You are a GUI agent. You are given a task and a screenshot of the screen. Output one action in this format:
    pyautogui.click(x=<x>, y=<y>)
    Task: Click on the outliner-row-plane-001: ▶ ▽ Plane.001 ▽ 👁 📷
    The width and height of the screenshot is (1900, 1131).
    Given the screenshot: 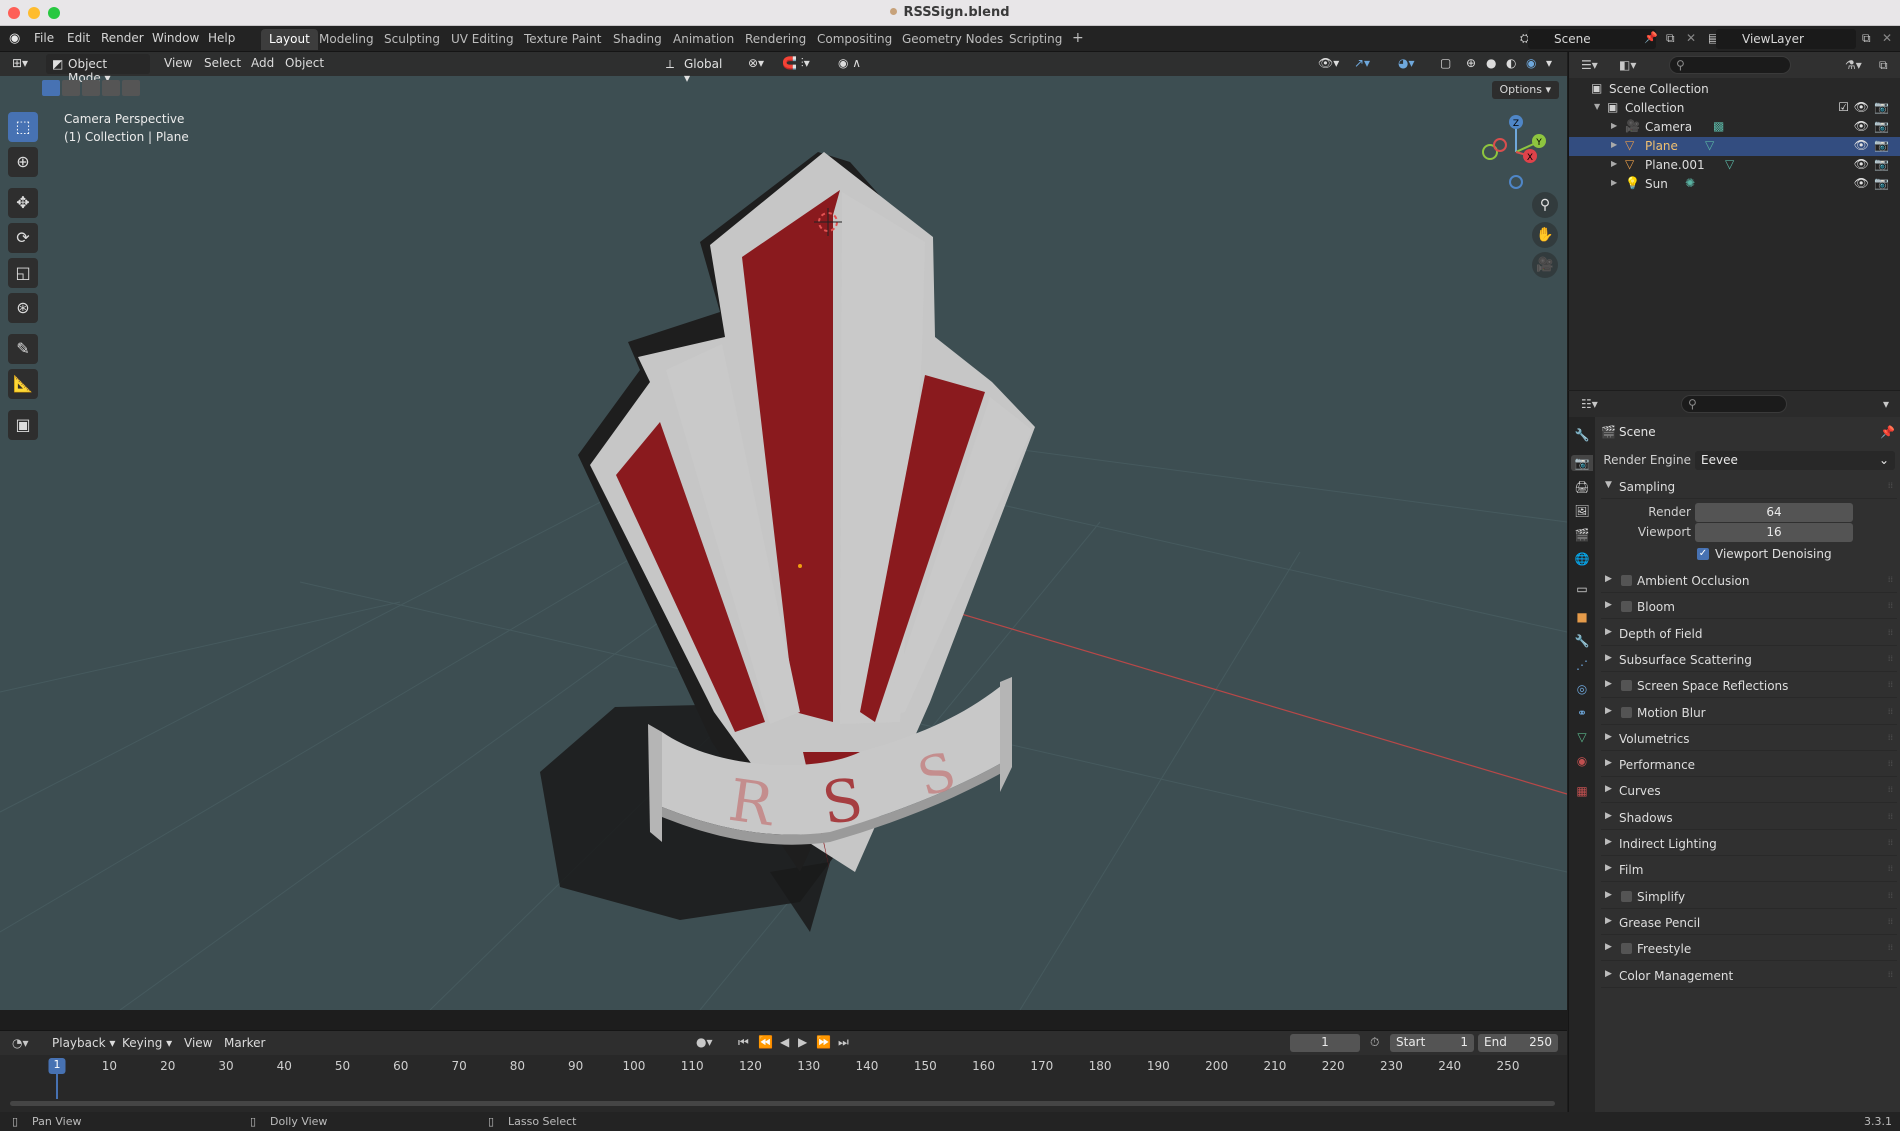 What is the action you would take?
    pyautogui.click(x=1734, y=165)
    